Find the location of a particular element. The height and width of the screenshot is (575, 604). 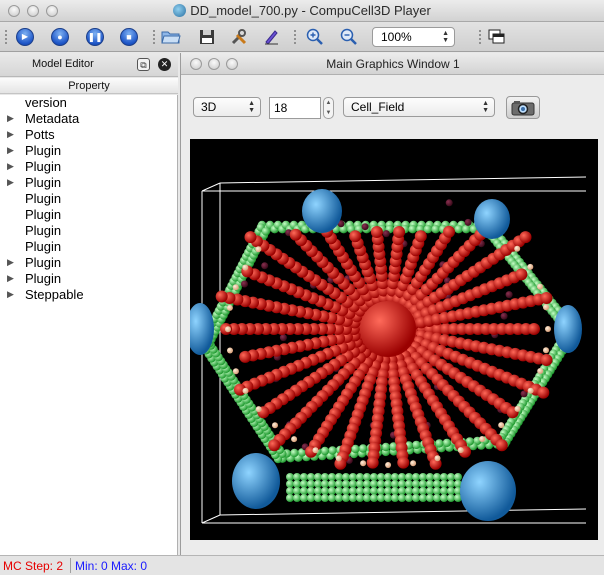

property-column-header: Property is located at coordinates (89, 86).